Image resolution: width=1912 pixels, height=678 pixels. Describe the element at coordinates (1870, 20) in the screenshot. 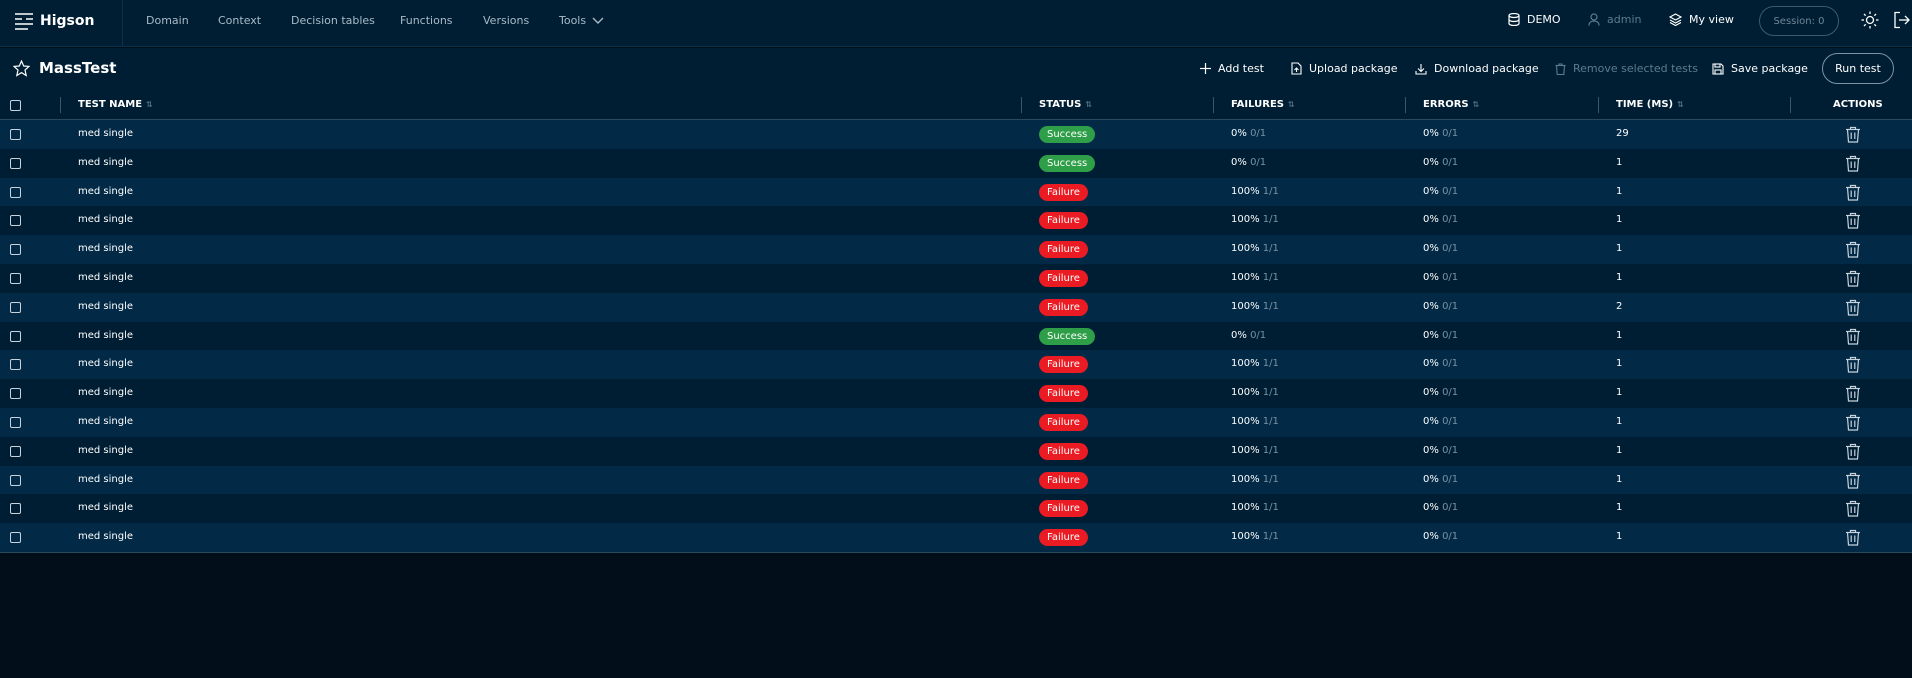

I see `sun-icon` at that location.